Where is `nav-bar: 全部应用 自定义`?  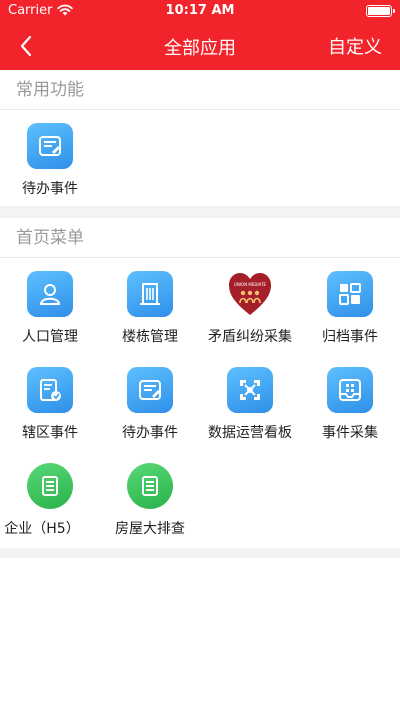 nav-bar: 全部应用 自定义 is located at coordinates (200, 46).